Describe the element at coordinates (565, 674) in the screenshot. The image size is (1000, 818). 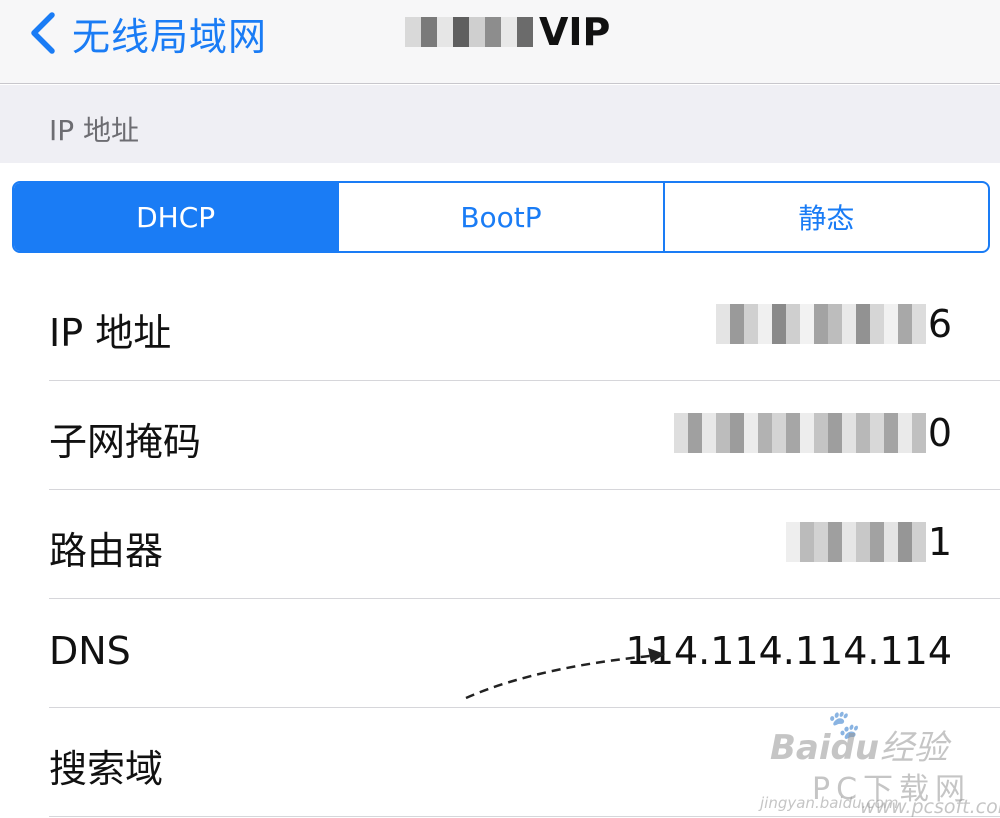
I see `annotation-arrow` at that location.